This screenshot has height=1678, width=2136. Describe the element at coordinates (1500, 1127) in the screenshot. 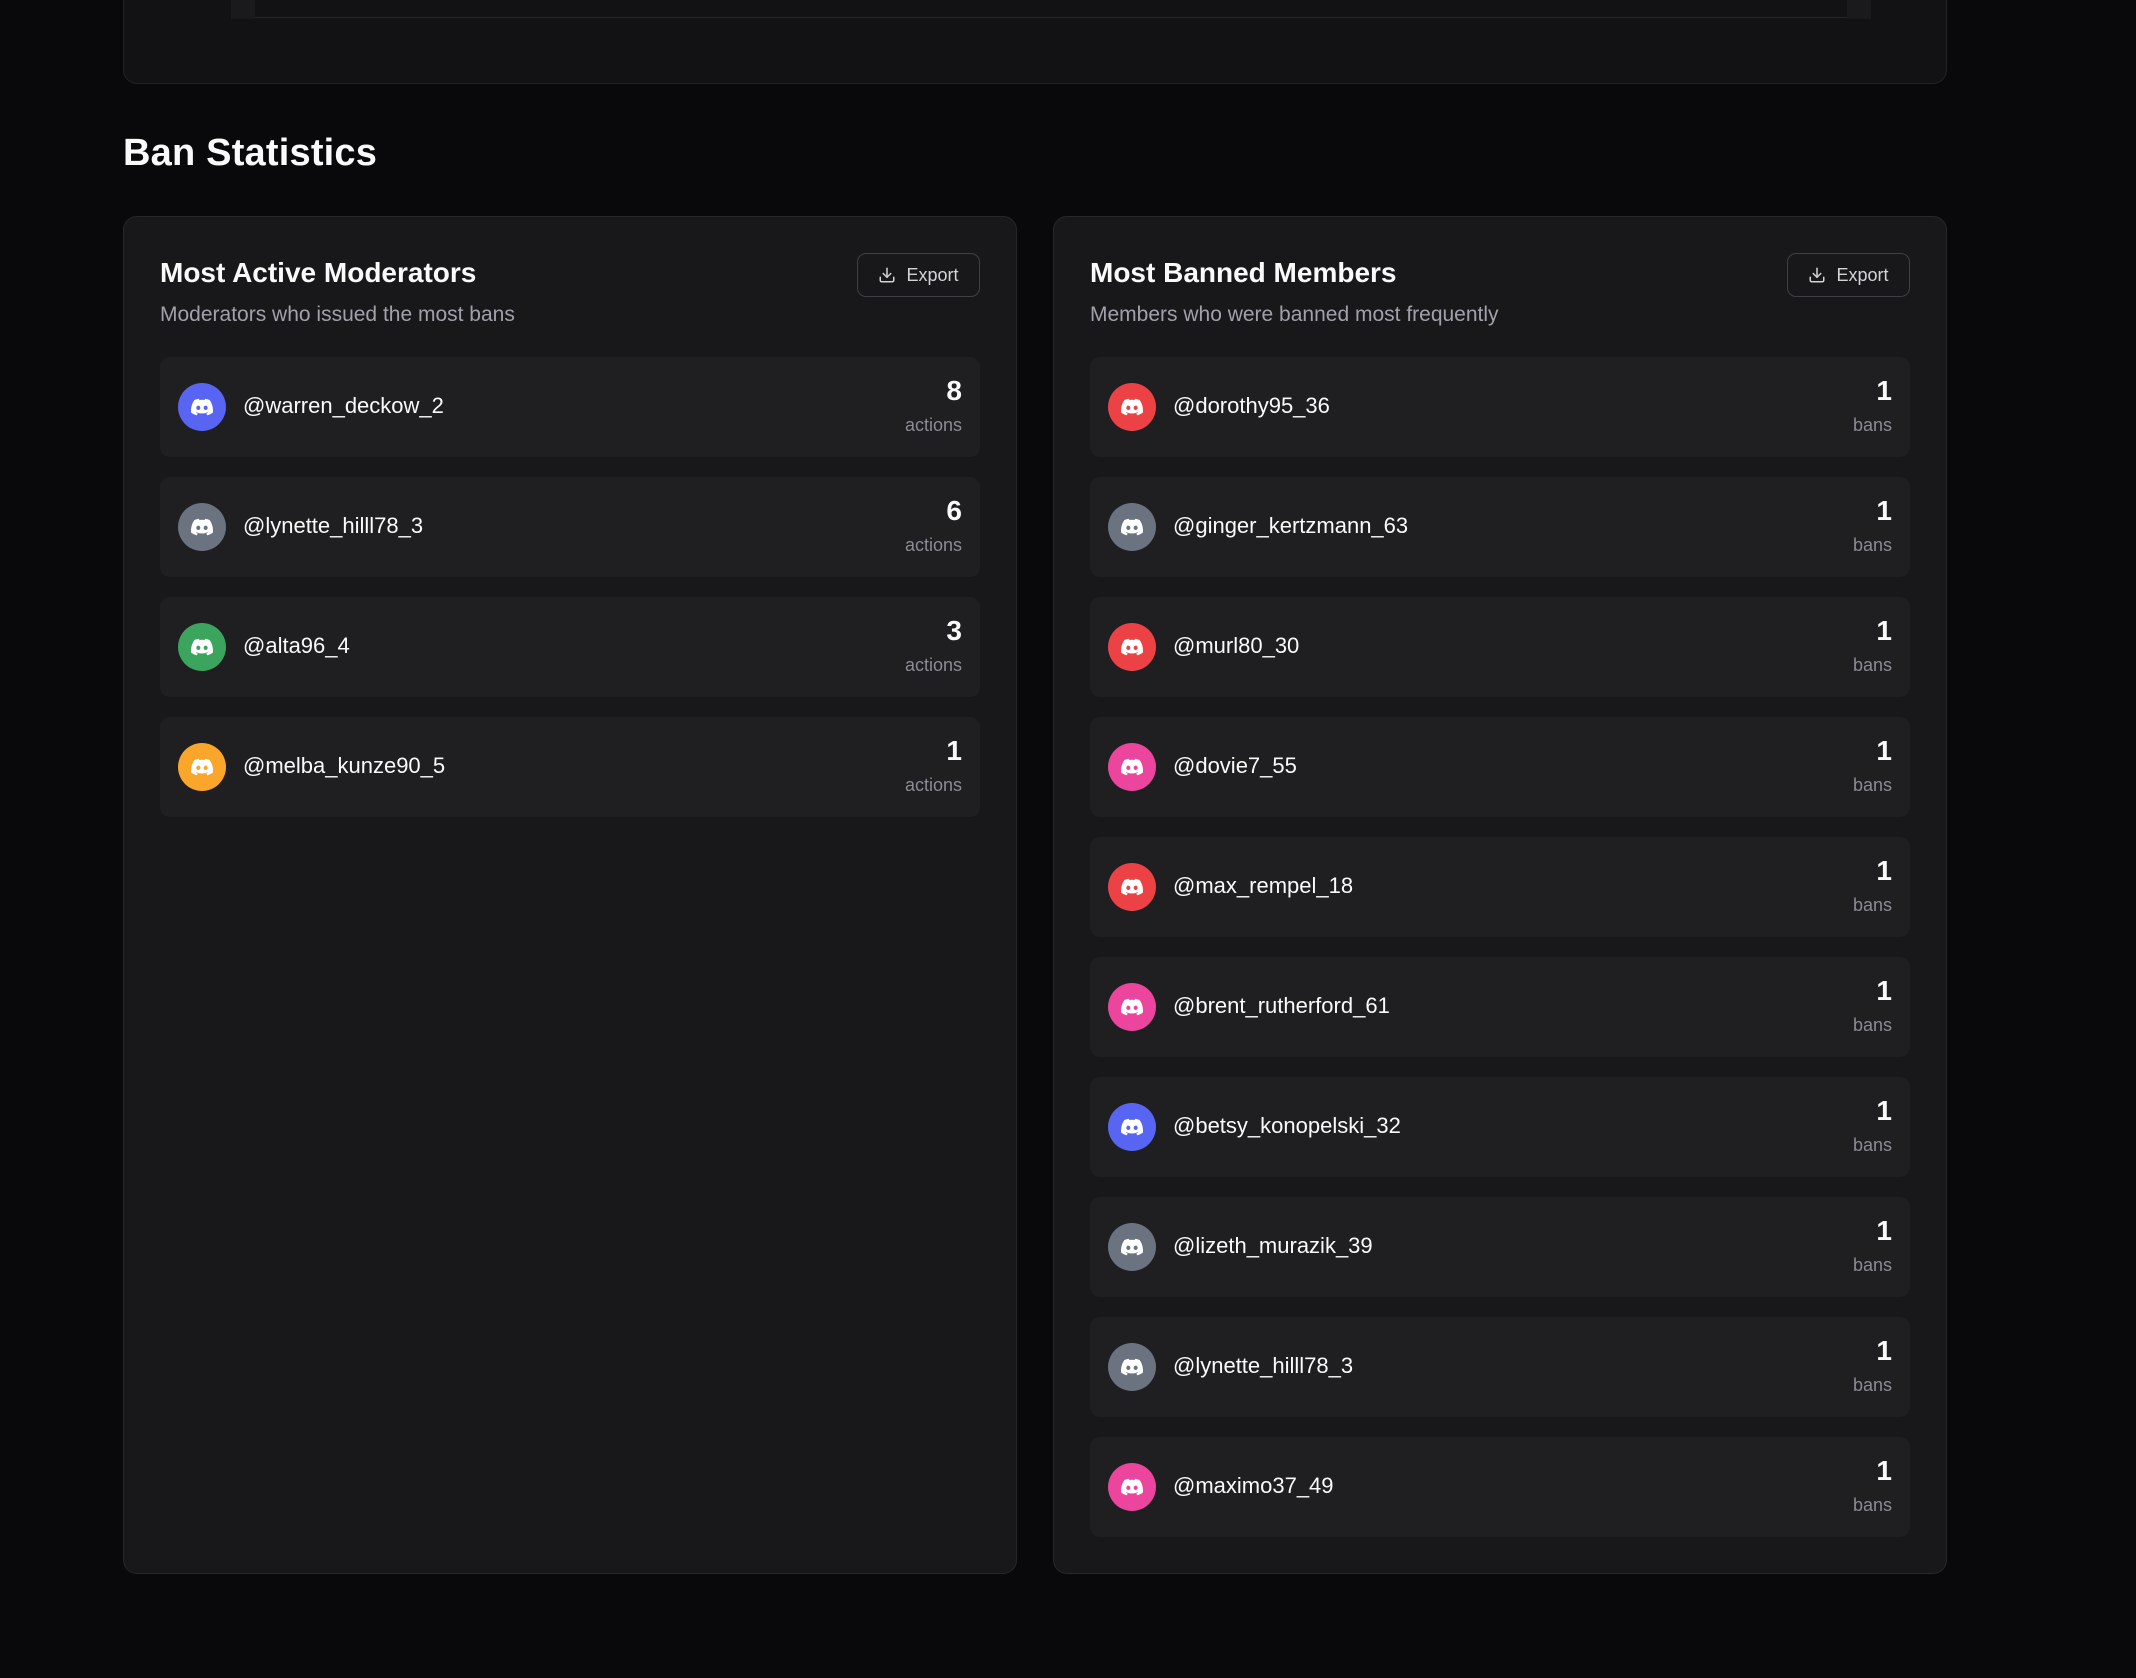

I see `list-item: @betsy_konopelski_32 1 bans` at that location.